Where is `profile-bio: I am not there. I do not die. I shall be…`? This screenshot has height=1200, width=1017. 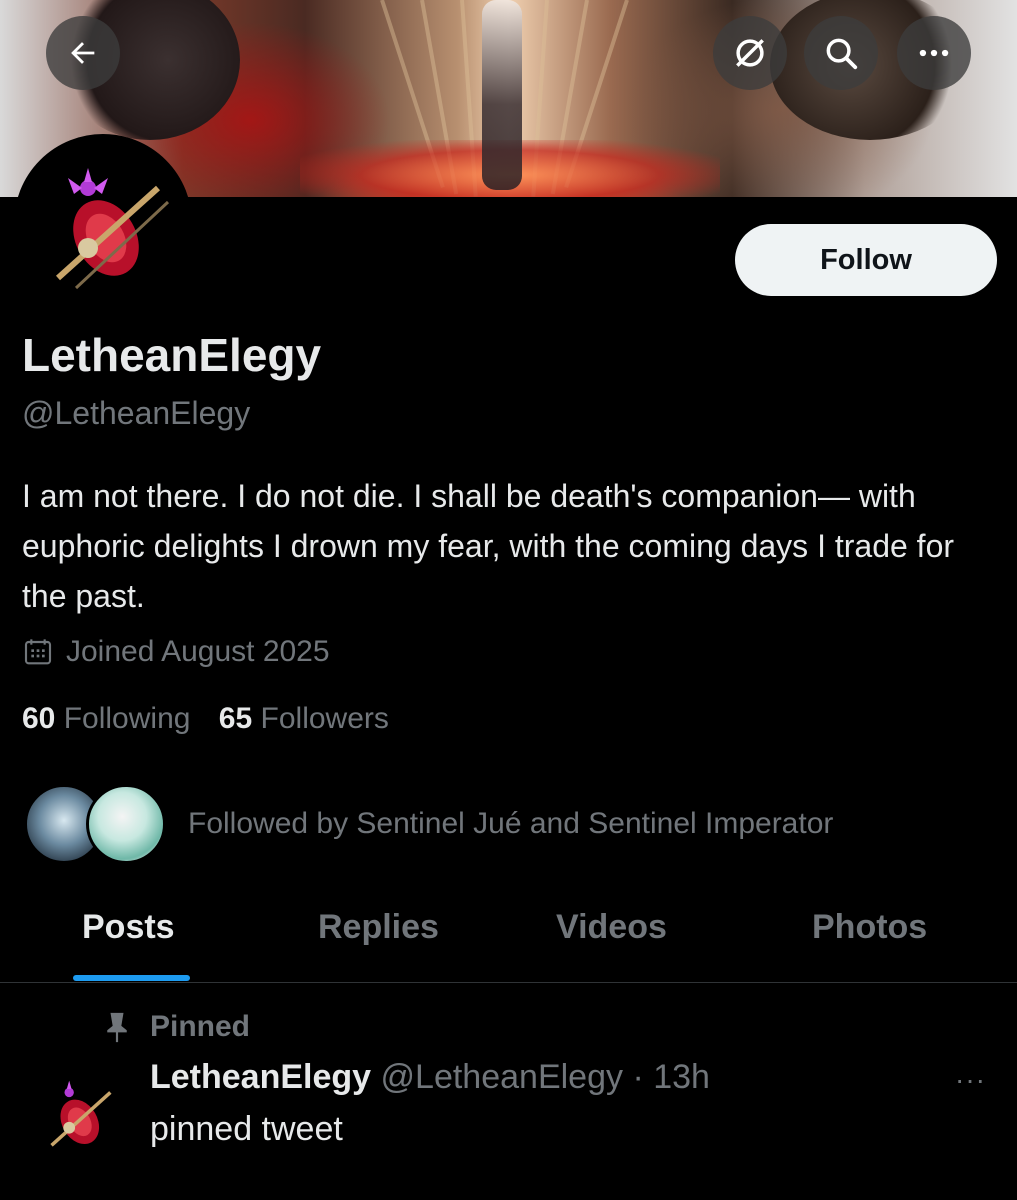 profile-bio: I am not there. I do not die. I shall be… is located at coordinates (488, 546).